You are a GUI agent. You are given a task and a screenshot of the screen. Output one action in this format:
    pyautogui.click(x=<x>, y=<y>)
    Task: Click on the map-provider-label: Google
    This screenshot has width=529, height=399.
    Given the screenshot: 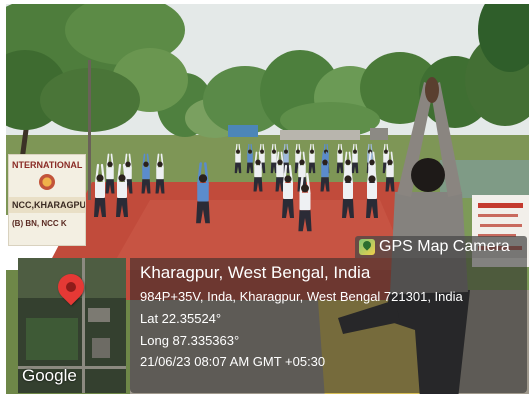 What is the action you would take?
    pyautogui.click(x=49, y=375)
    